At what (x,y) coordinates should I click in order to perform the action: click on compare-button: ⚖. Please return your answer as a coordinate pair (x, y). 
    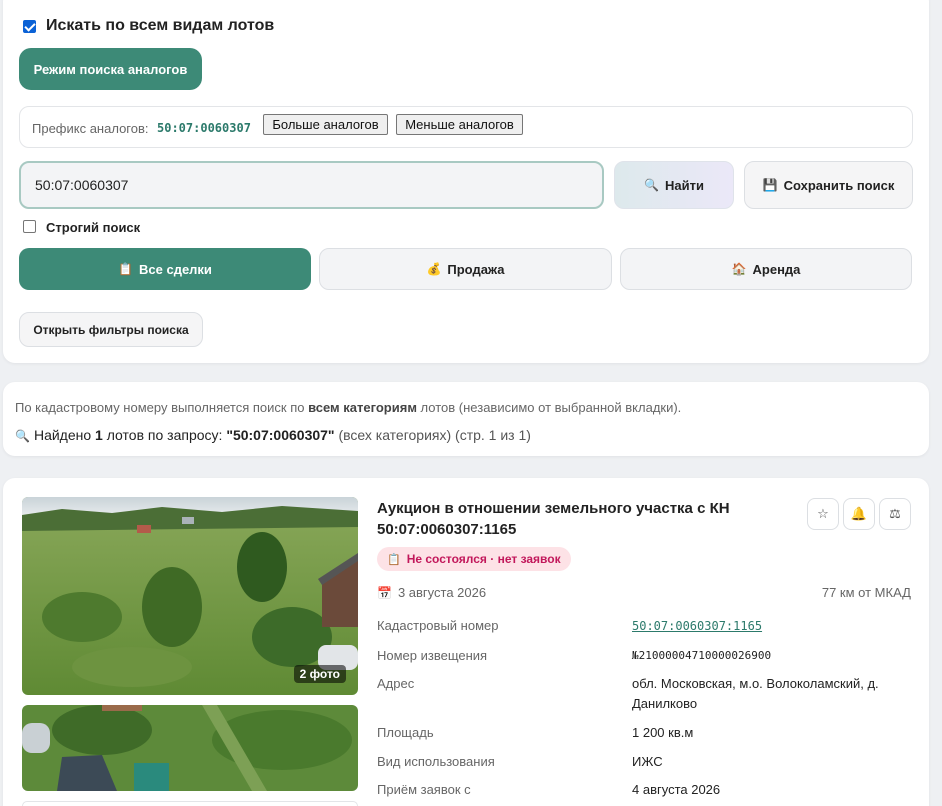
    Looking at the image, I should click on (895, 514).